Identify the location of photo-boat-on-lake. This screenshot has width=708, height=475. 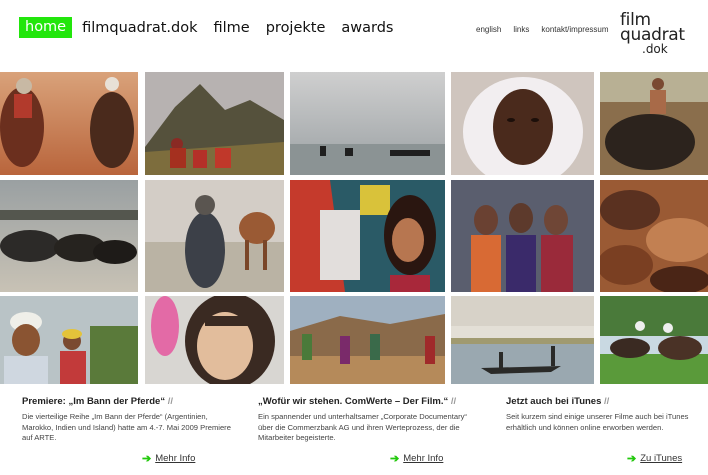
(522, 340).